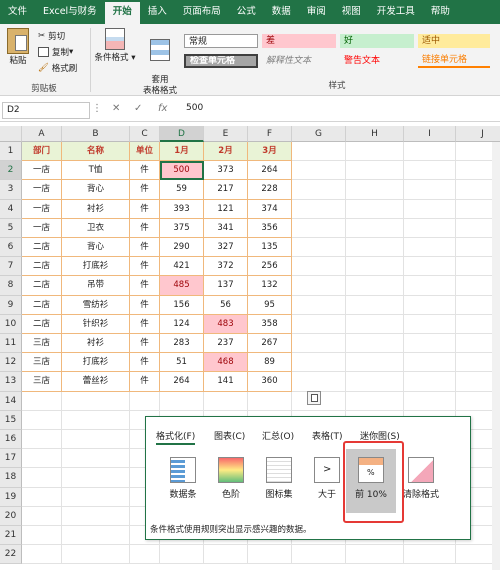  Describe the element at coordinates (226, 363) in the screenshot. I see `table-cell: 468` at that location.